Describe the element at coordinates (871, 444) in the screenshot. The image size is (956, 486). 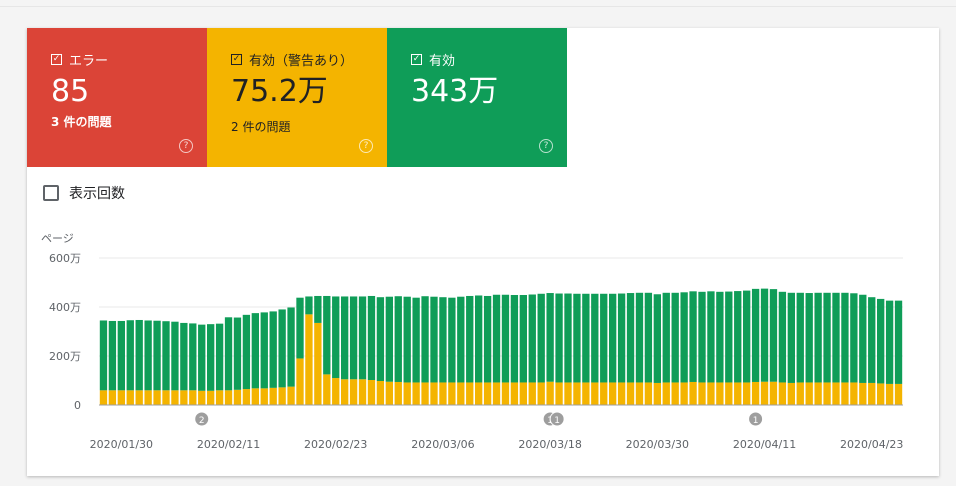
I see `x-tick-label: 2020/04/23` at that location.